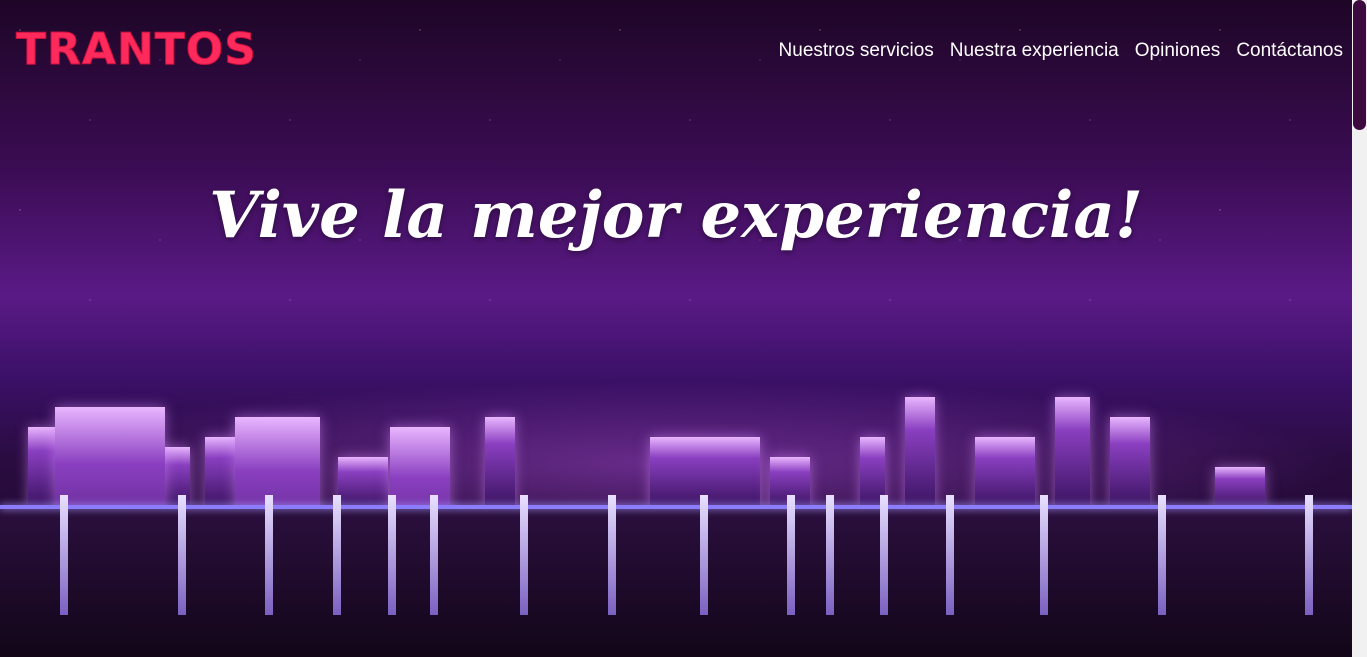 Image resolution: width=1367 pixels, height=657 pixels. I want to click on glass-railing, so click(676, 507).